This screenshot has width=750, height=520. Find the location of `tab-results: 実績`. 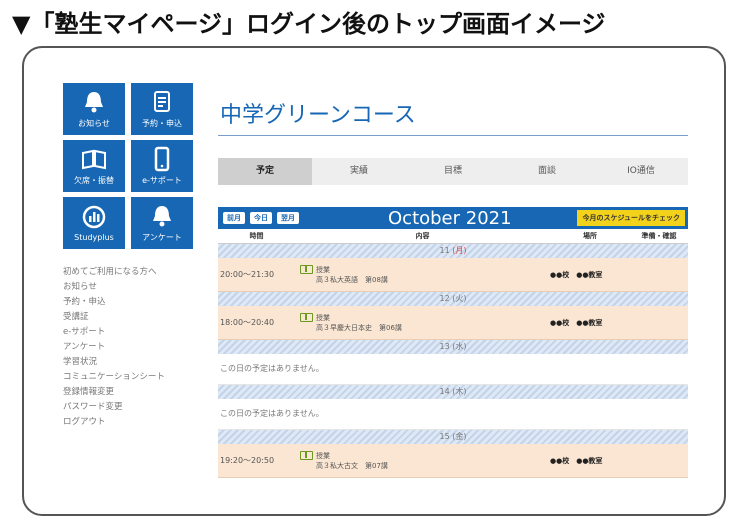

tab-results: 実績 is located at coordinates (359, 171).